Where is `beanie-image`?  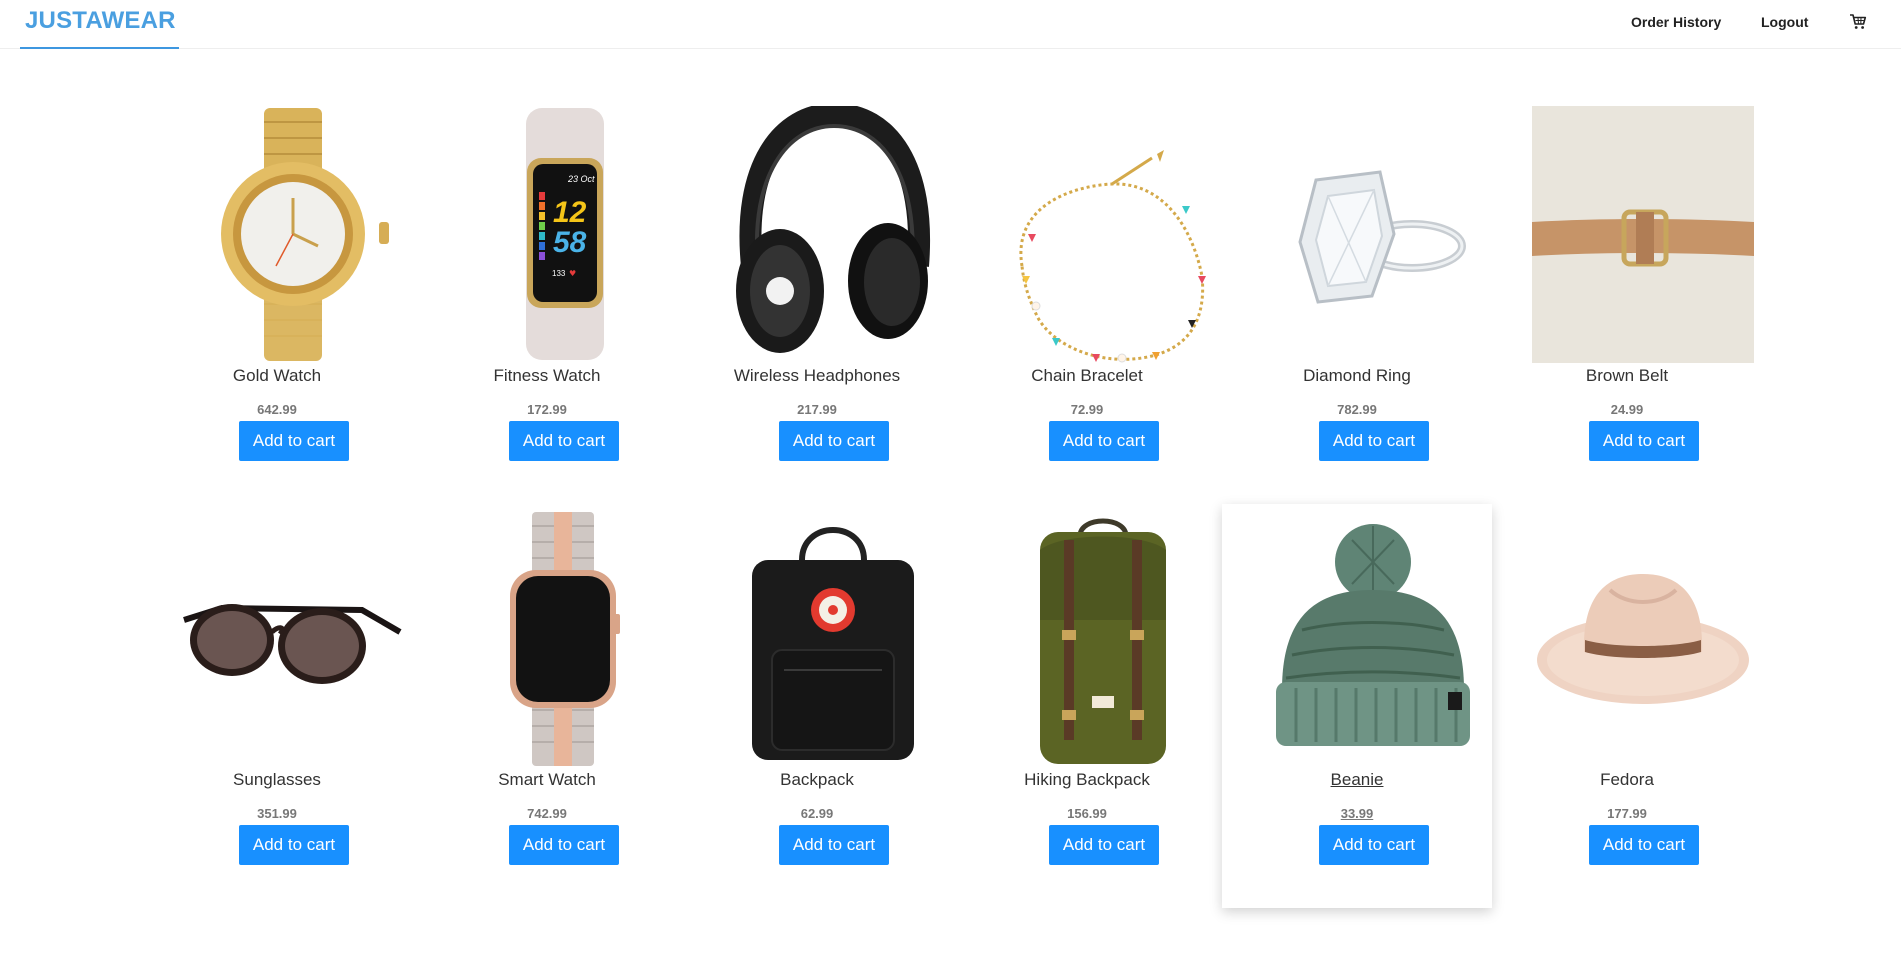 beanie-image is located at coordinates (1373, 638).